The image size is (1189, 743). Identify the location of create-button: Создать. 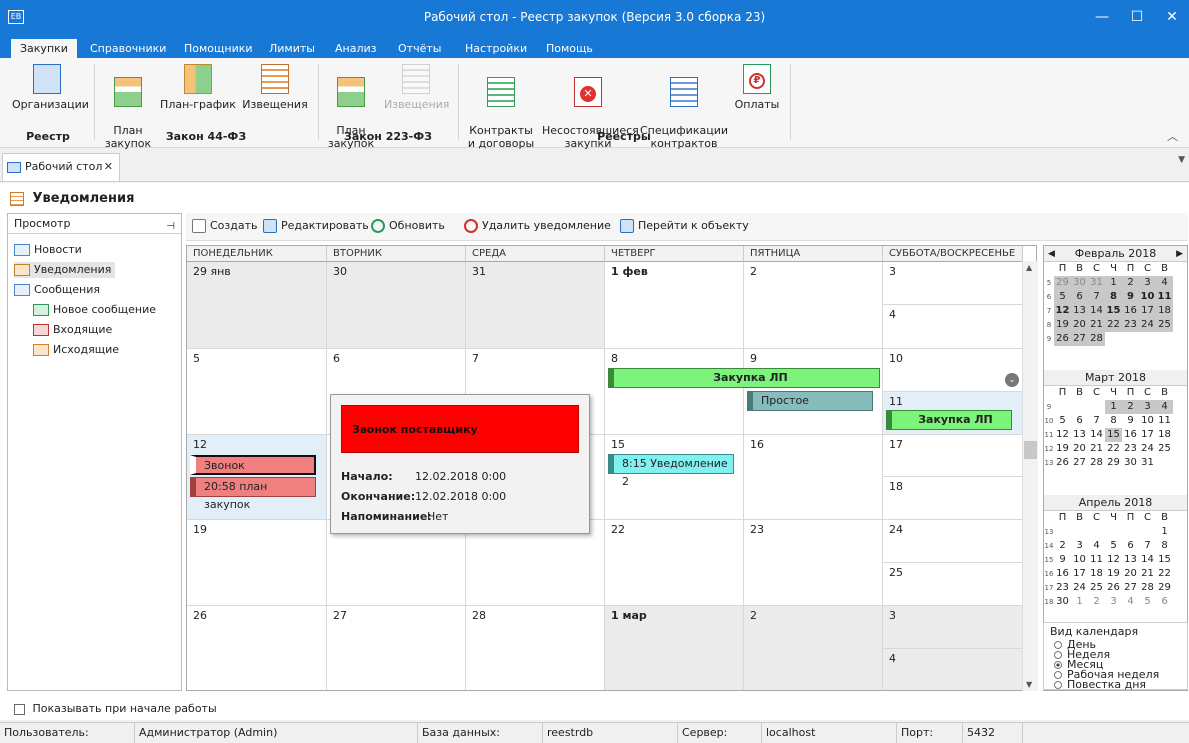
(225, 226).